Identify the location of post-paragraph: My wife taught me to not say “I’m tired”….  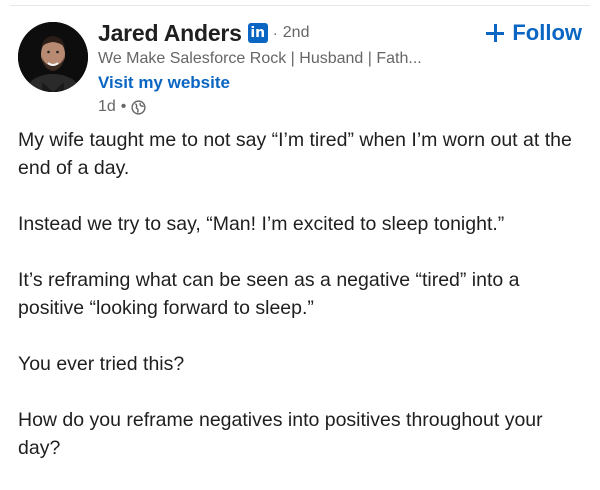
(295, 154).